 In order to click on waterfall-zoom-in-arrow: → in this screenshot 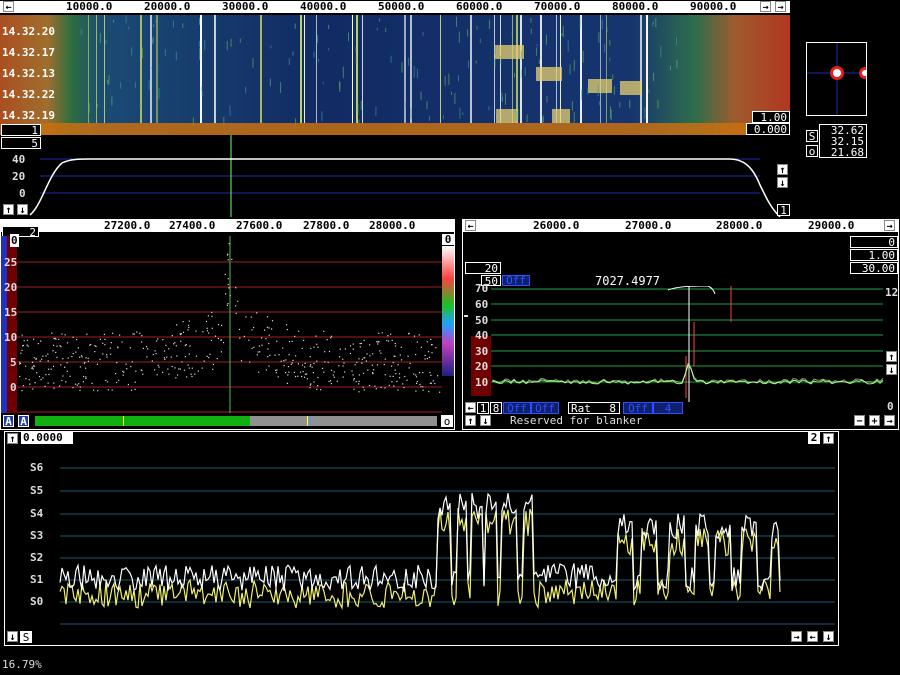, I will do `click(765, 7)`.